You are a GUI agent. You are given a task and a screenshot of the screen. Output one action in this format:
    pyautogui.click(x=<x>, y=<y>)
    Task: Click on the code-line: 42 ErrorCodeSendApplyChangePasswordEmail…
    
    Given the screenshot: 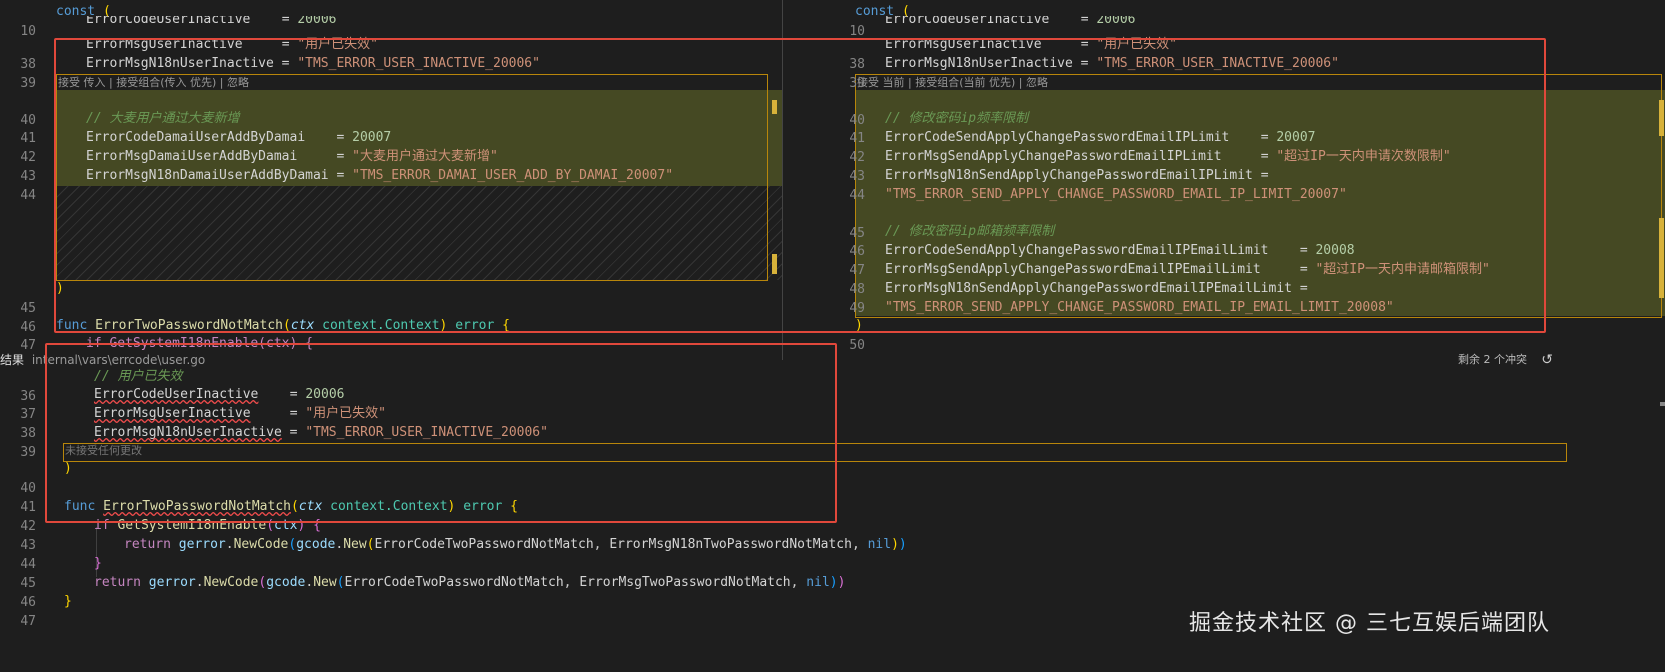 What is the action you would take?
    pyautogui.click(x=1082, y=147)
    